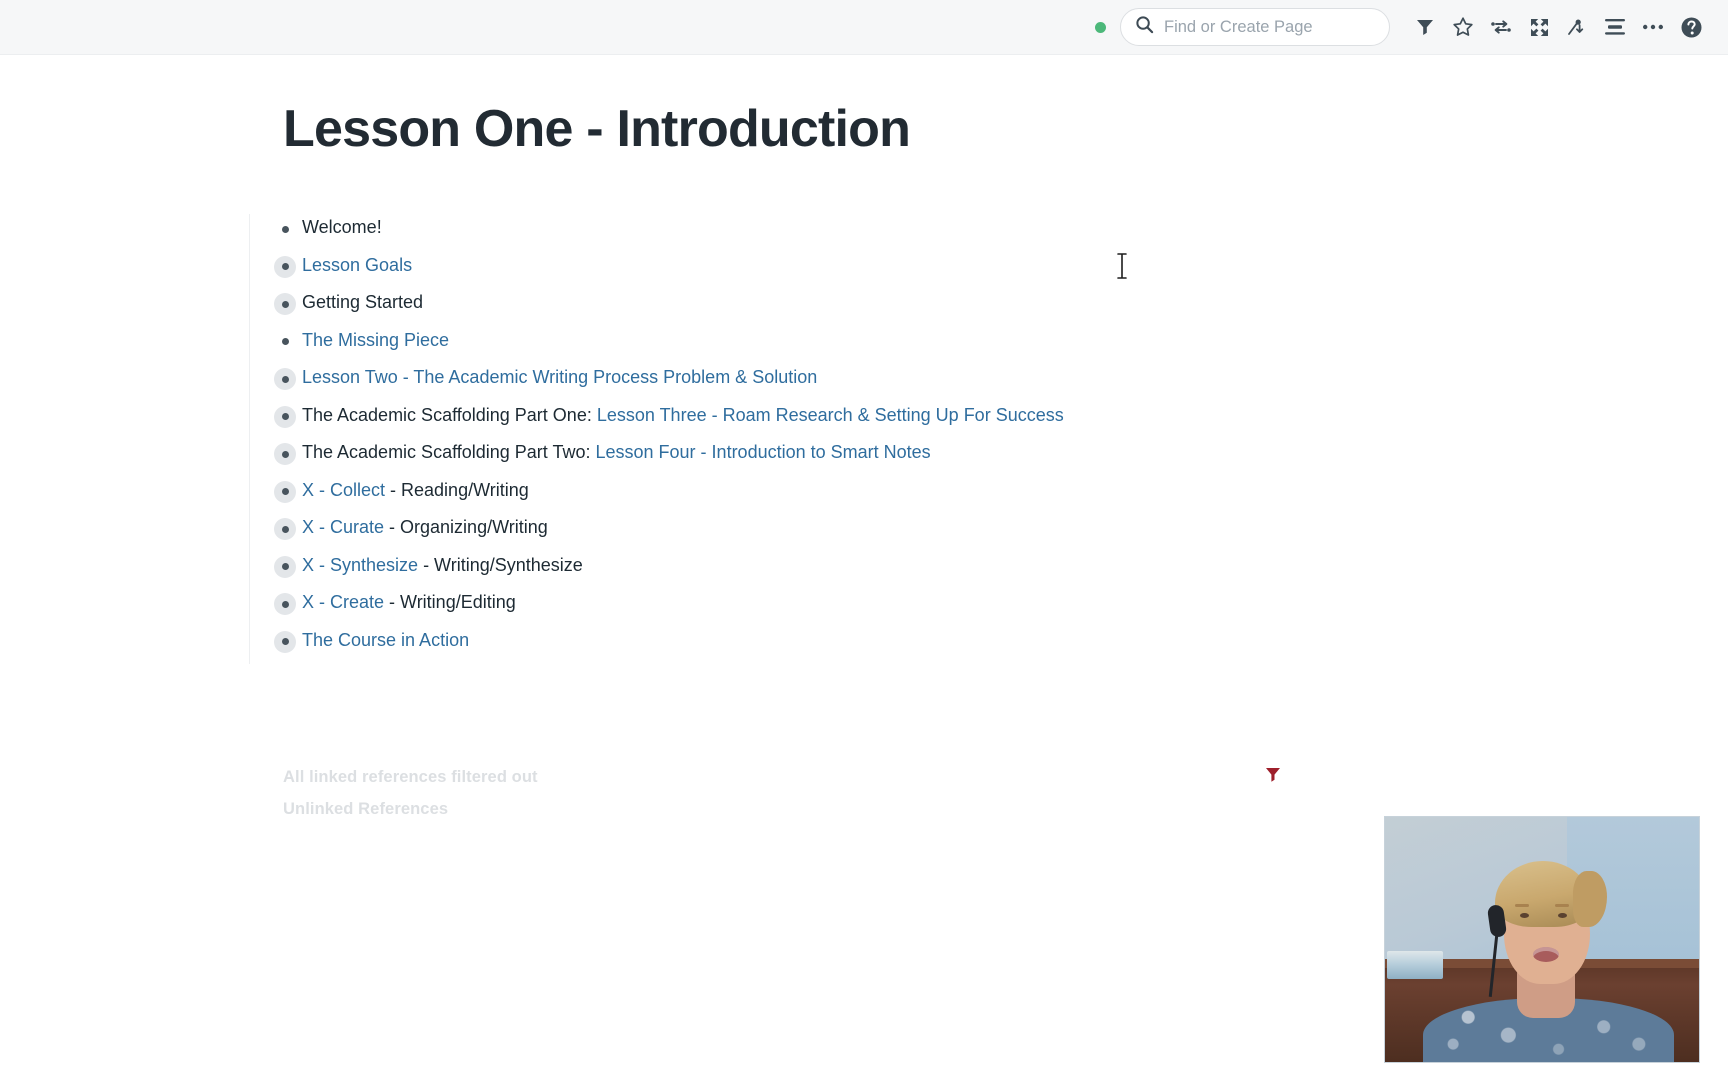 This screenshot has height=1080, width=1728. I want to click on block-text-segment: - Writing/Synthesize, so click(500, 564).